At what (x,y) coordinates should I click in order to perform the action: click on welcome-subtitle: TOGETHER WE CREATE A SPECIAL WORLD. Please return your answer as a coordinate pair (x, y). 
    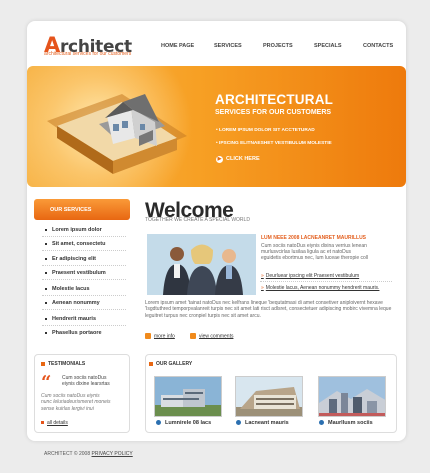
    Looking at the image, I should click on (197, 220).